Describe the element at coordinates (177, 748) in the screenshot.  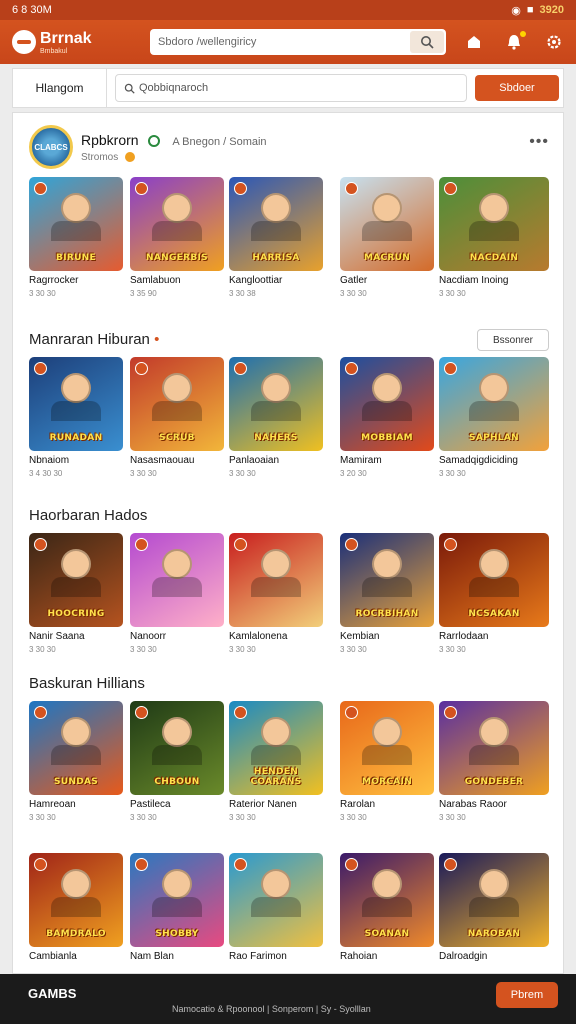
I see `game-thumbnail: CHBOUN` at that location.